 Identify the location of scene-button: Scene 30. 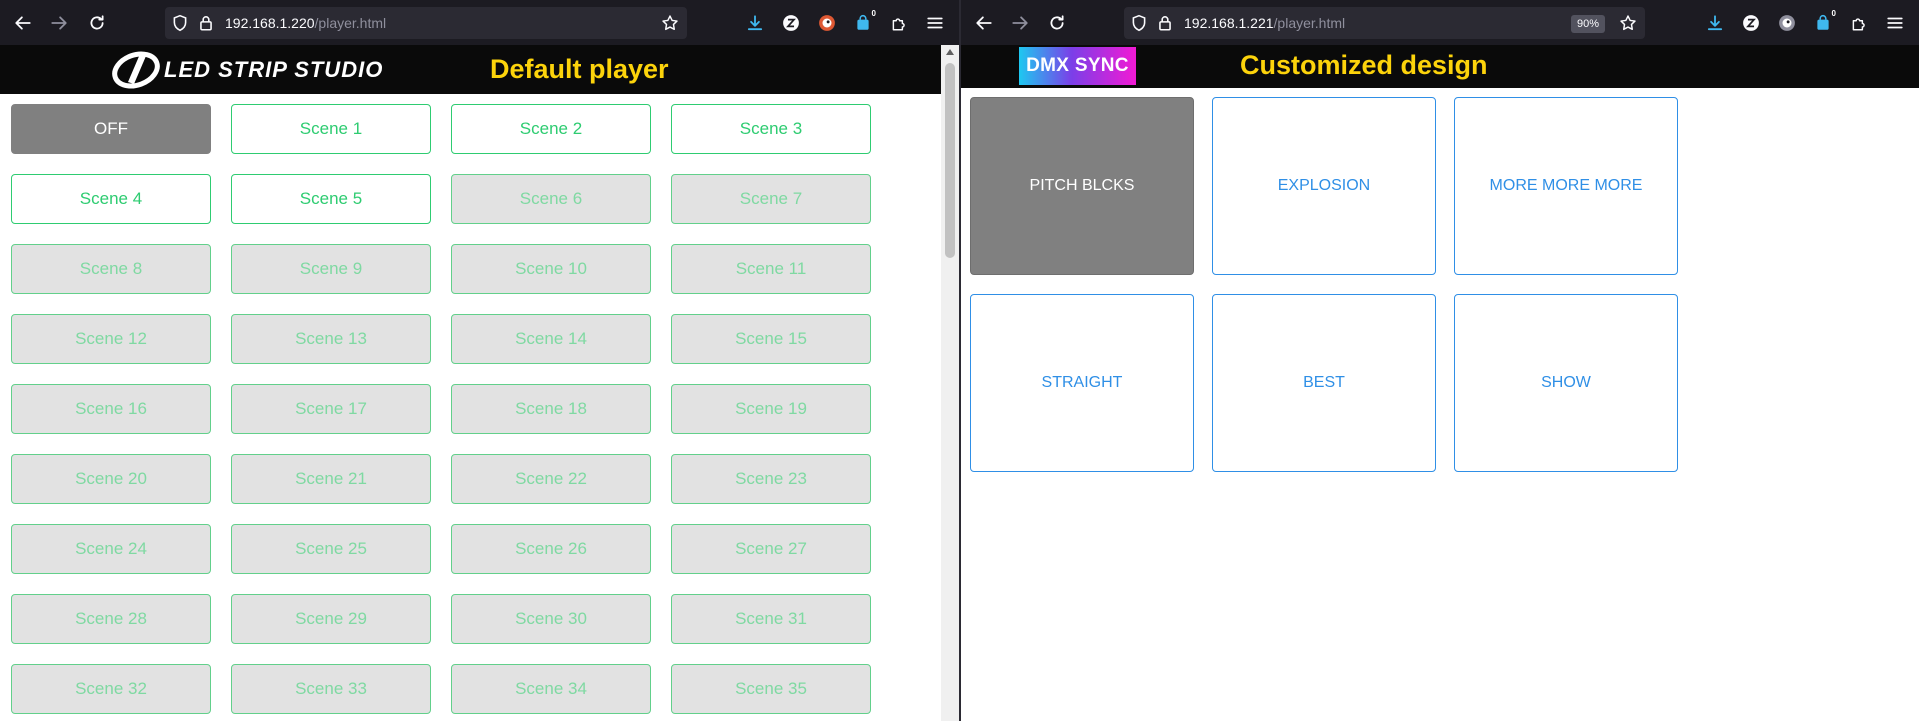
(551, 619).